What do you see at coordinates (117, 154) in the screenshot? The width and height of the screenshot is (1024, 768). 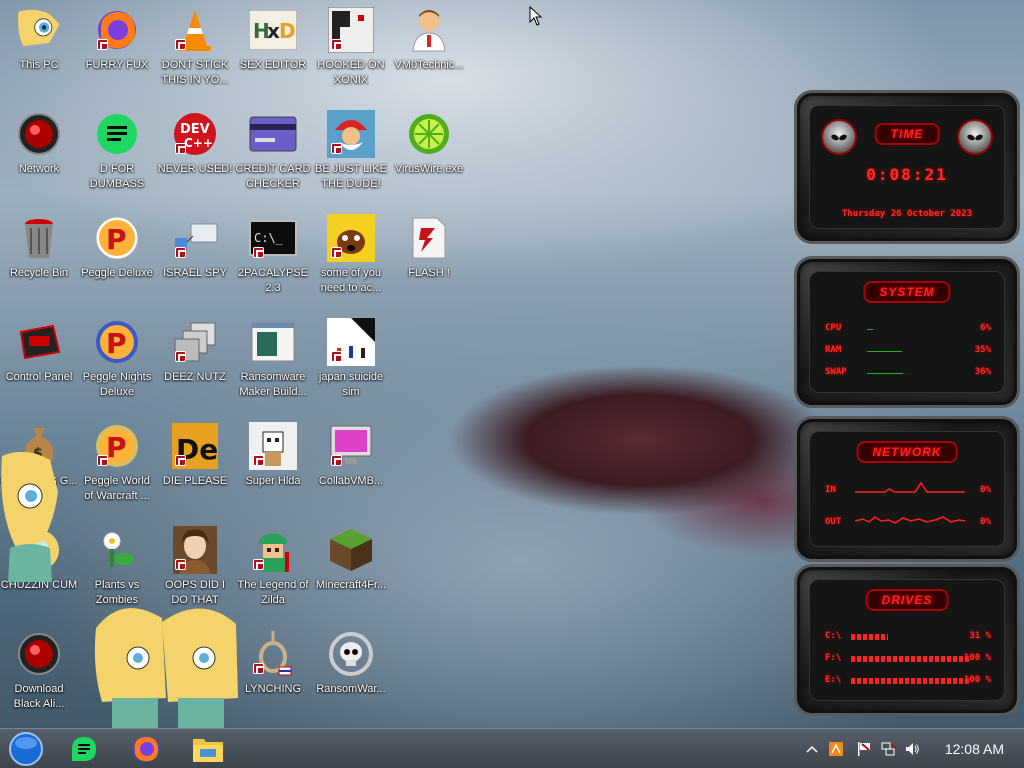 I see `desktop-icon-d-for-dumbass: D FOR DUMBASS` at bounding box center [117, 154].